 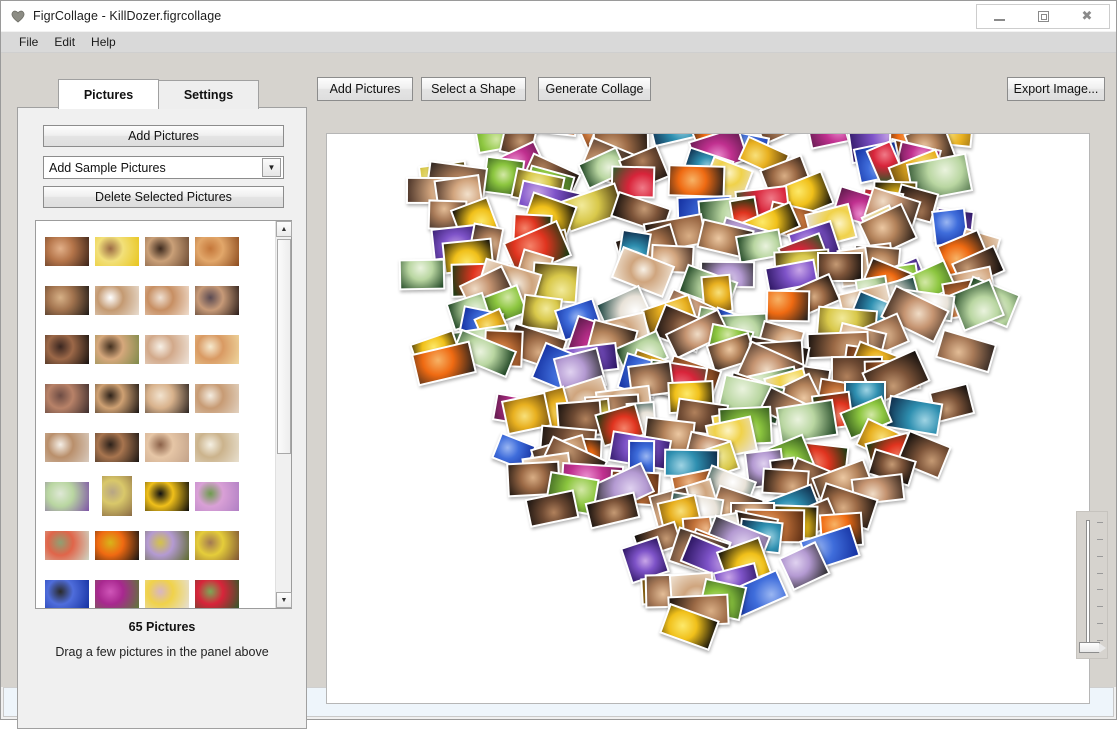 I want to click on tab-strip: Pictures Settings, so click(x=162, y=92).